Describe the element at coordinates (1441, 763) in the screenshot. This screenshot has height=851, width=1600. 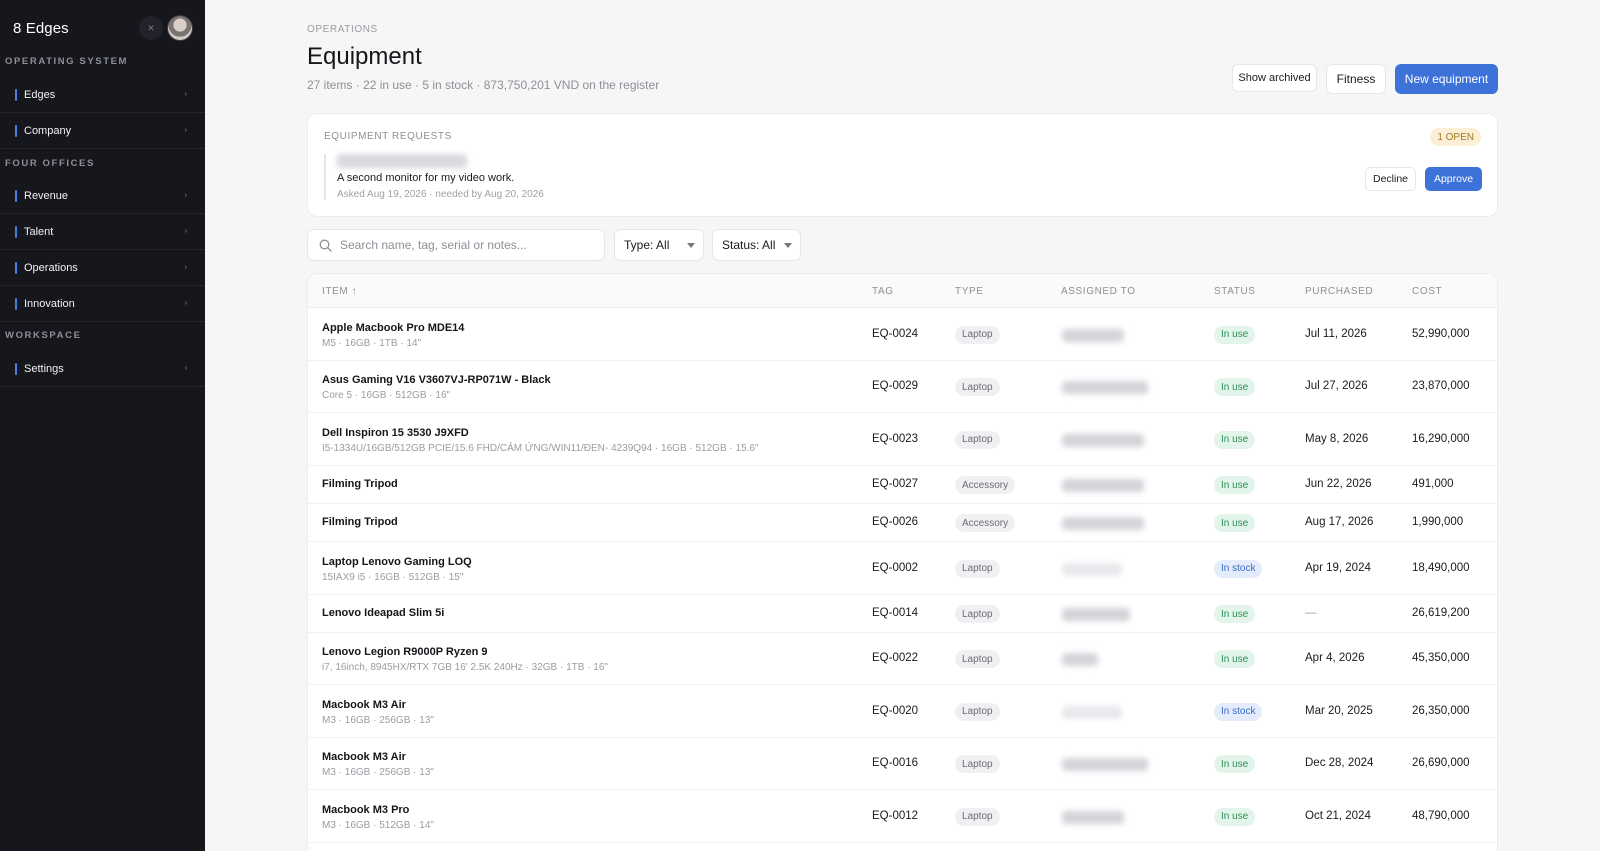
I see `item-cost: 26,690,000` at that location.